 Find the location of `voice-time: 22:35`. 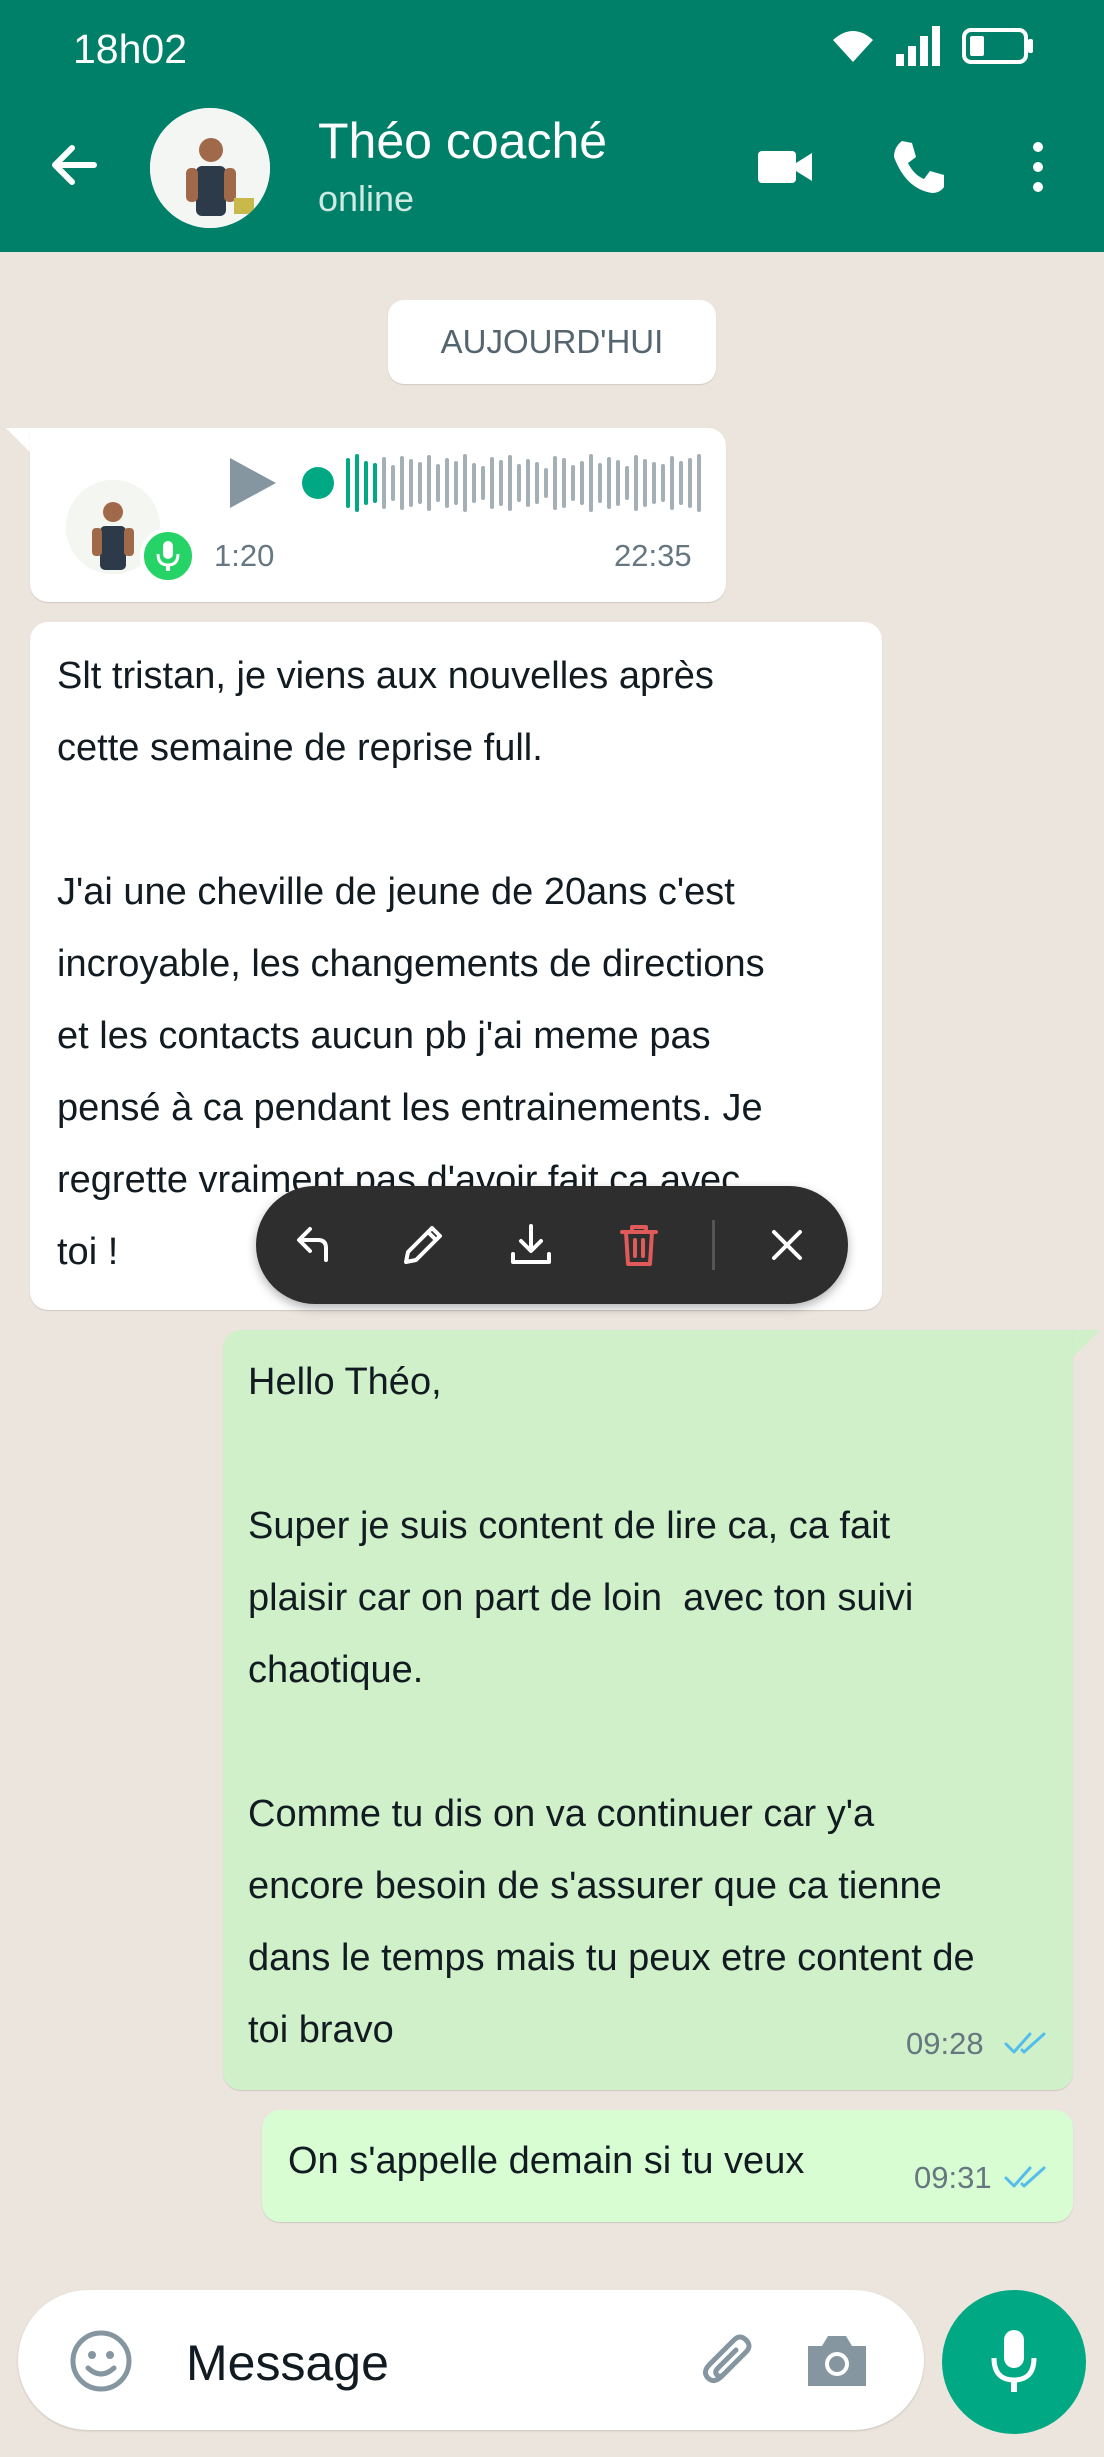

voice-time: 22:35 is located at coordinates (653, 555).